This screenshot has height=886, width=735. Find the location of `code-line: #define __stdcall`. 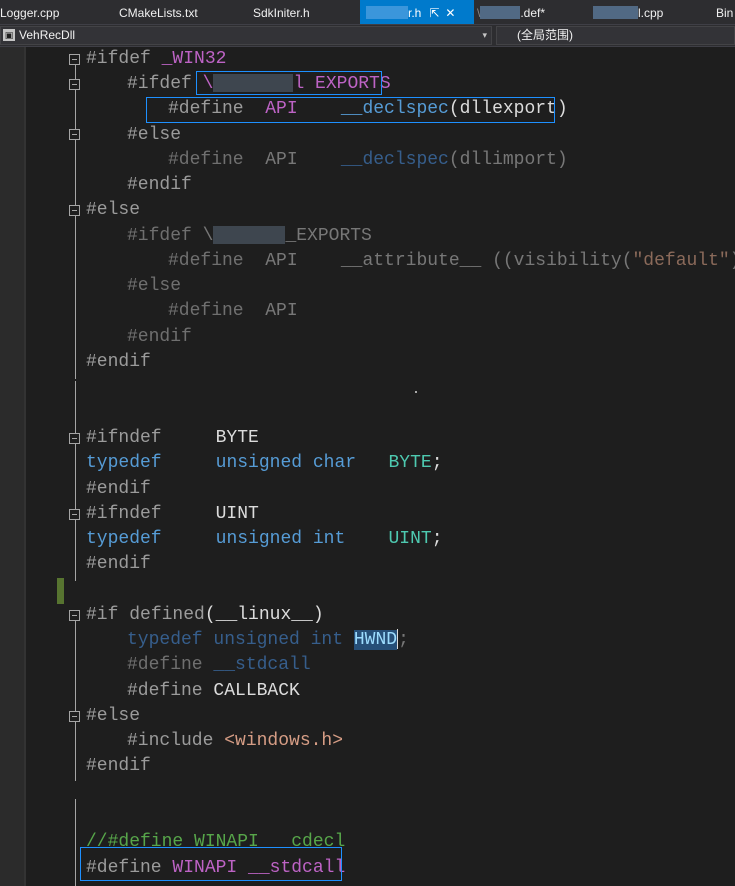

code-line: #define __stdcall is located at coordinates (219, 665).